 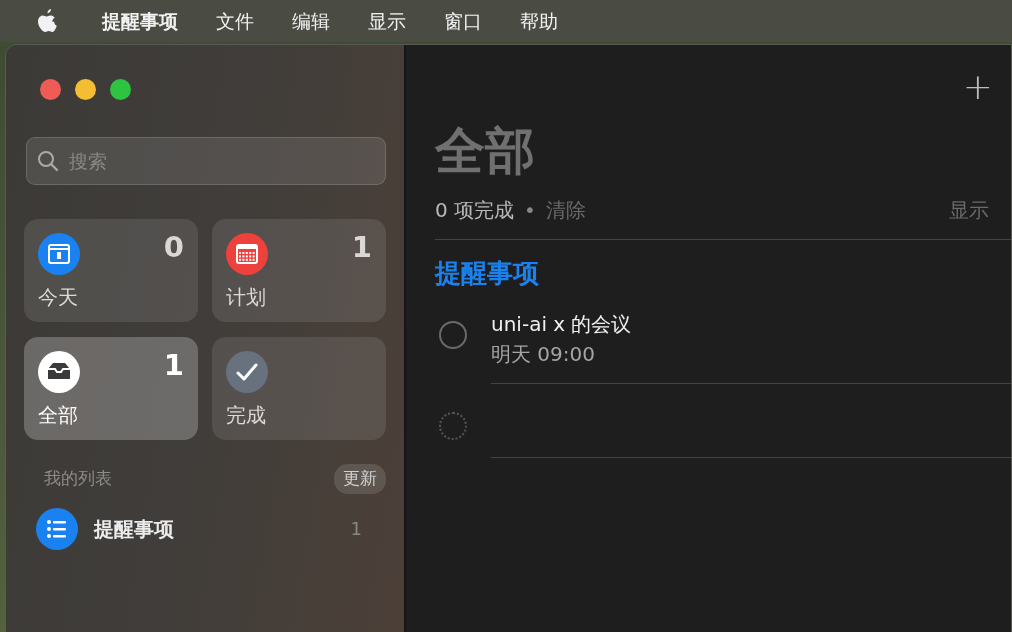 What do you see at coordinates (245, 21) in the screenshot?
I see `menu-item: 文件` at bounding box center [245, 21].